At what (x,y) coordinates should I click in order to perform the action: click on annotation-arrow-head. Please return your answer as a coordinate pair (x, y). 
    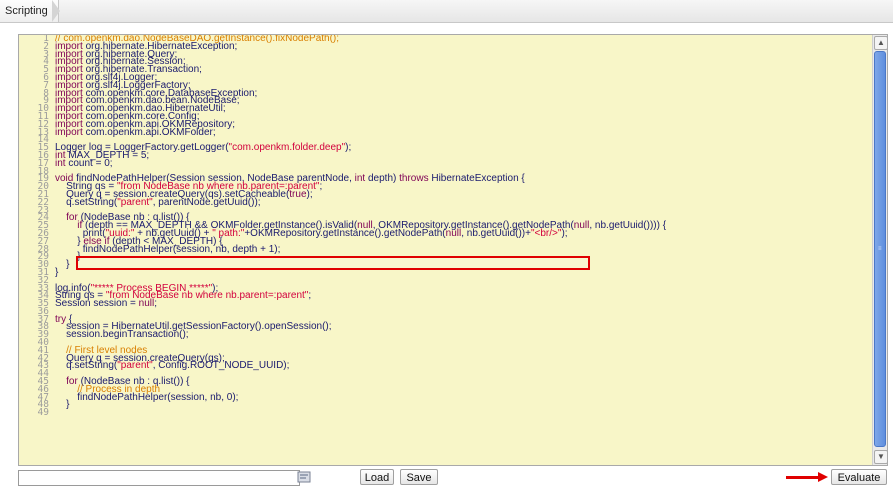
    Looking at the image, I should click on (823, 477).